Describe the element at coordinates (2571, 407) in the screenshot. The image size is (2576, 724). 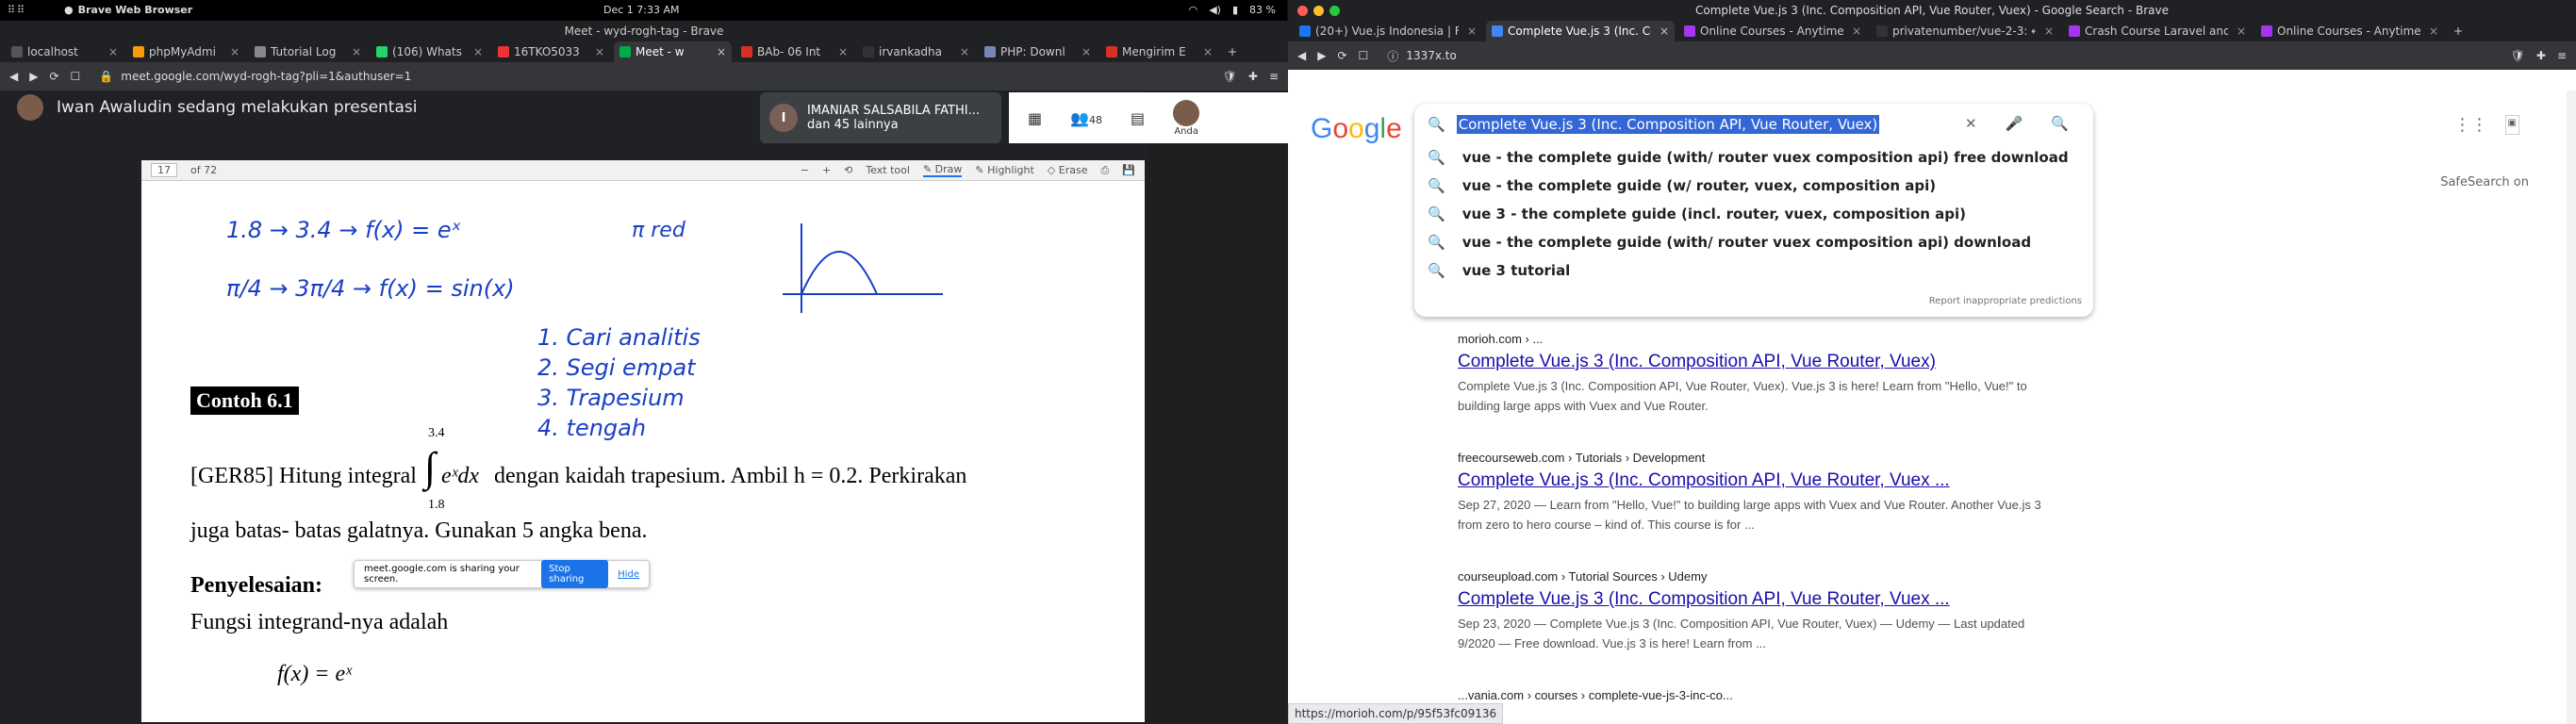
I see `page-scrollbar` at that location.